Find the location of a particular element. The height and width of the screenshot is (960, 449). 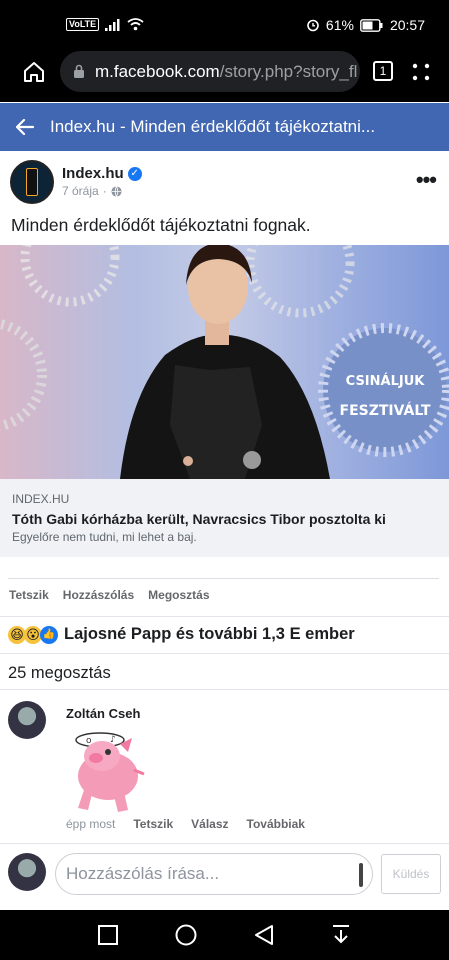

send-button: Küldés is located at coordinates (411, 874).